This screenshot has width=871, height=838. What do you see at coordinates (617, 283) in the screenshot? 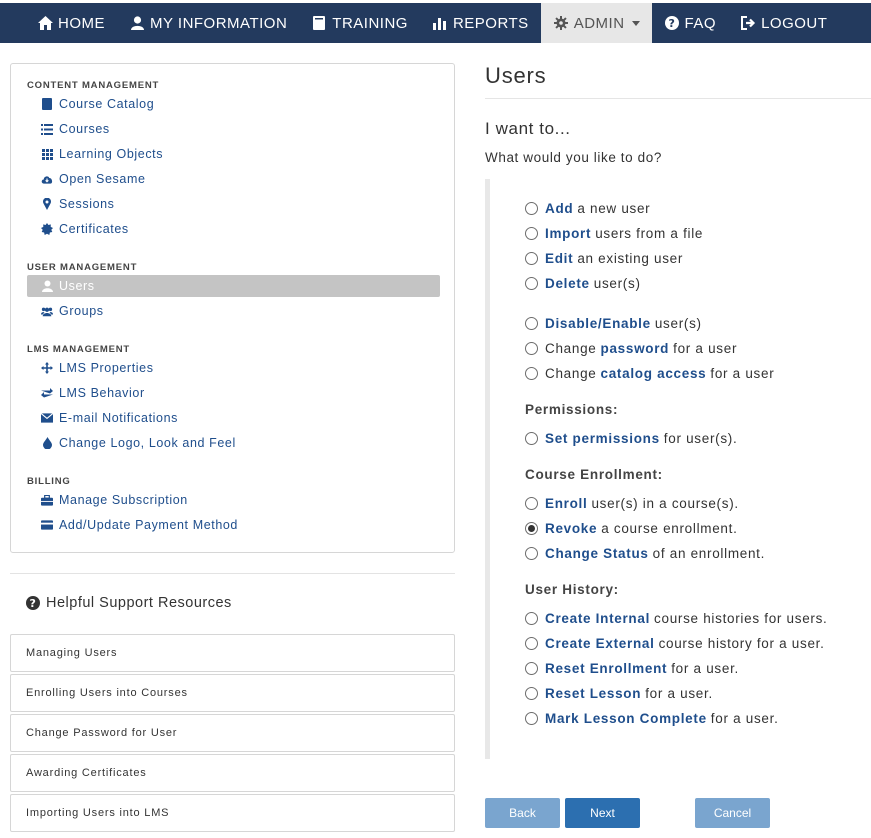
I see `option-text: user(s)` at bounding box center [617, 283].